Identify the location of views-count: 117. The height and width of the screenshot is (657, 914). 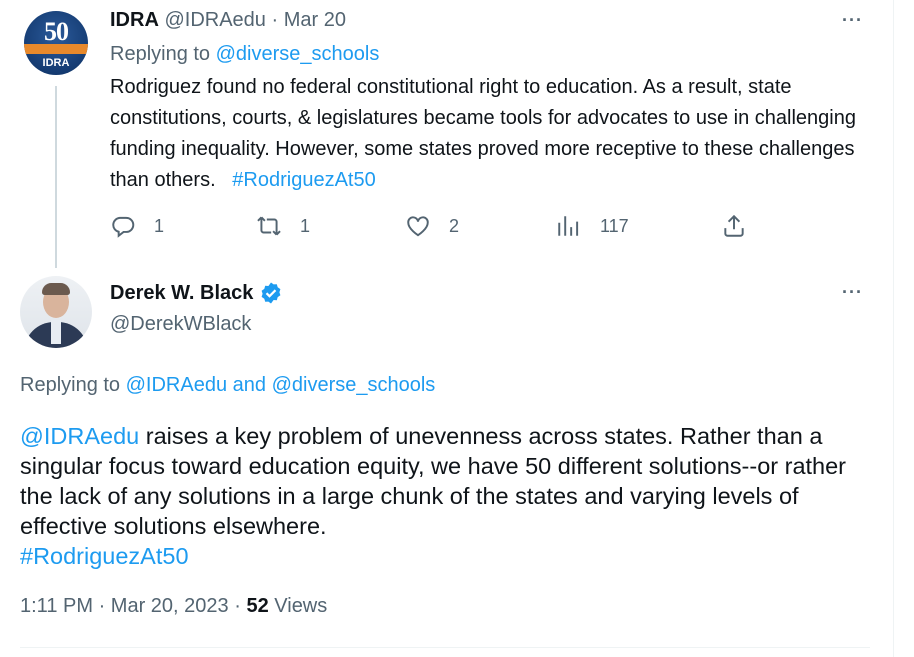
(614, 225).